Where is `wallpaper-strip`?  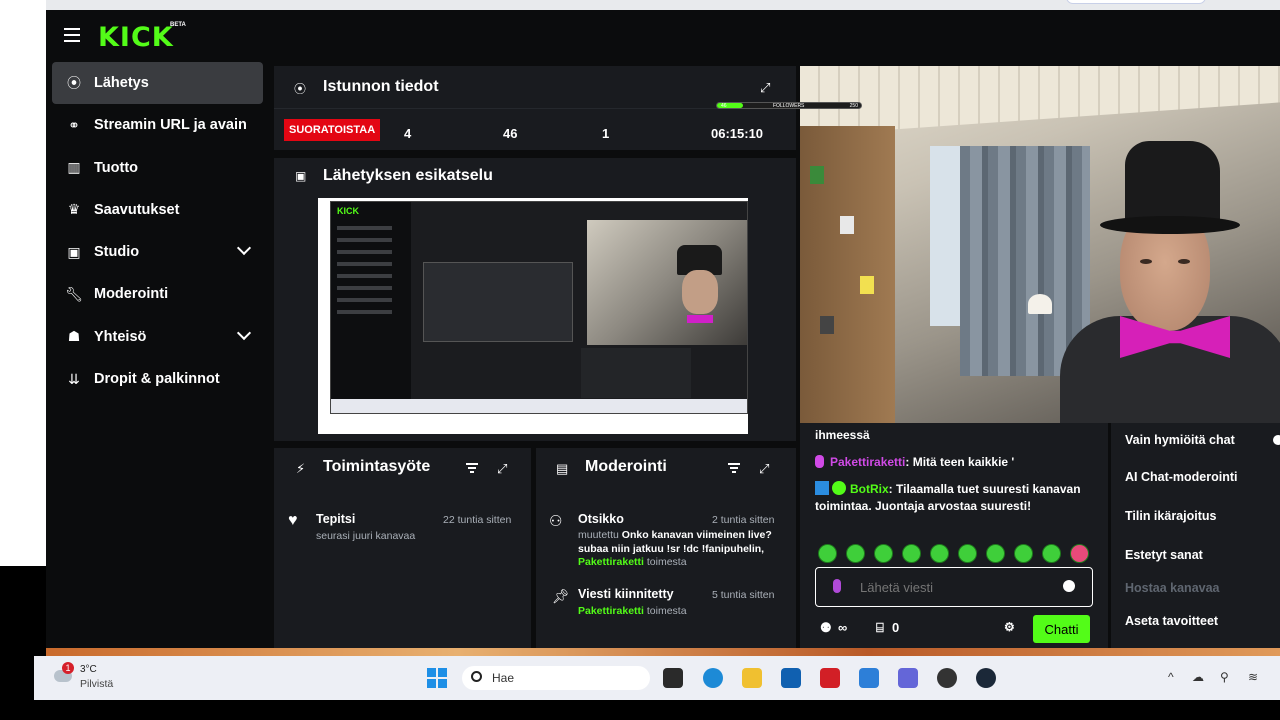 wallpaper-strip is located at coordinates (663, 652).